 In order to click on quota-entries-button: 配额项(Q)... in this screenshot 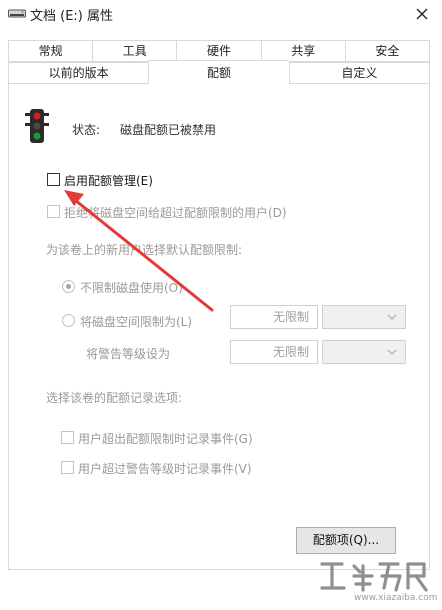, I will do `click(346, 540)`.